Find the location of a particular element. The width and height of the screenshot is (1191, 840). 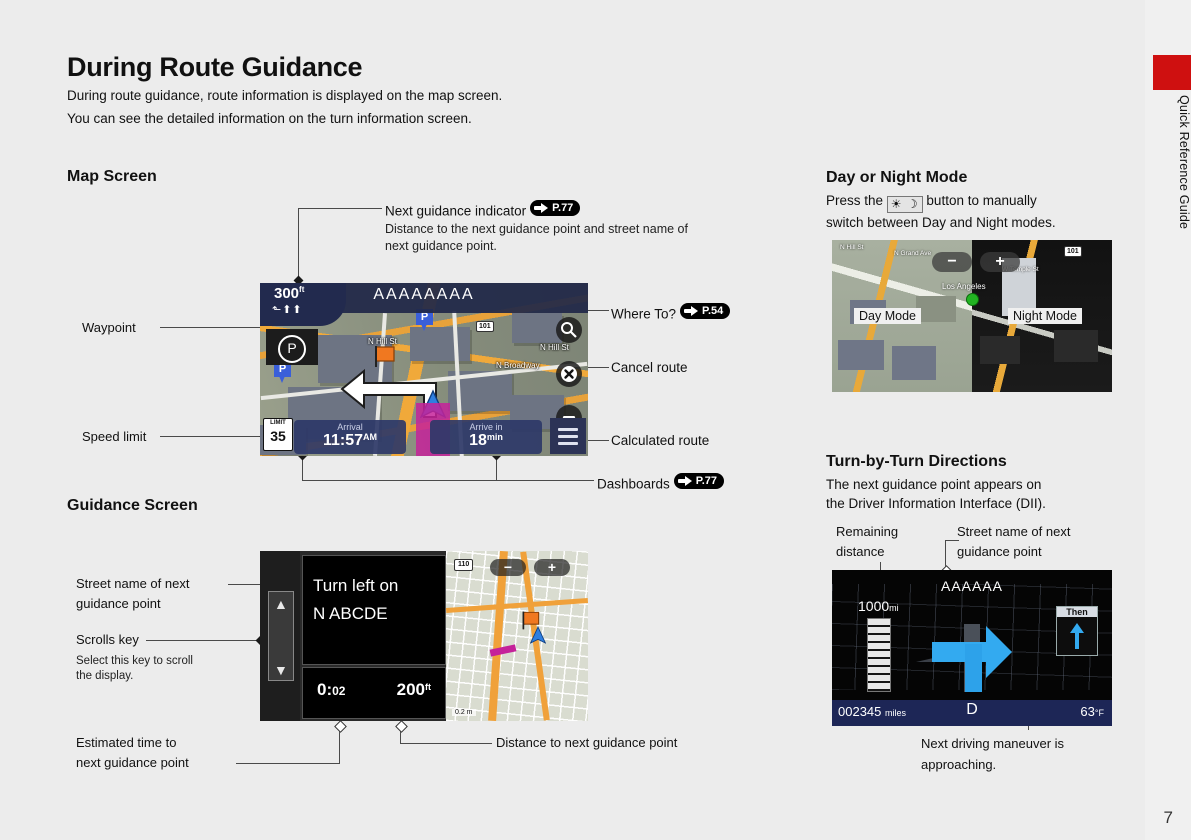

day-night-heading: Day or Night Mode is located at coordinates (897, 177).